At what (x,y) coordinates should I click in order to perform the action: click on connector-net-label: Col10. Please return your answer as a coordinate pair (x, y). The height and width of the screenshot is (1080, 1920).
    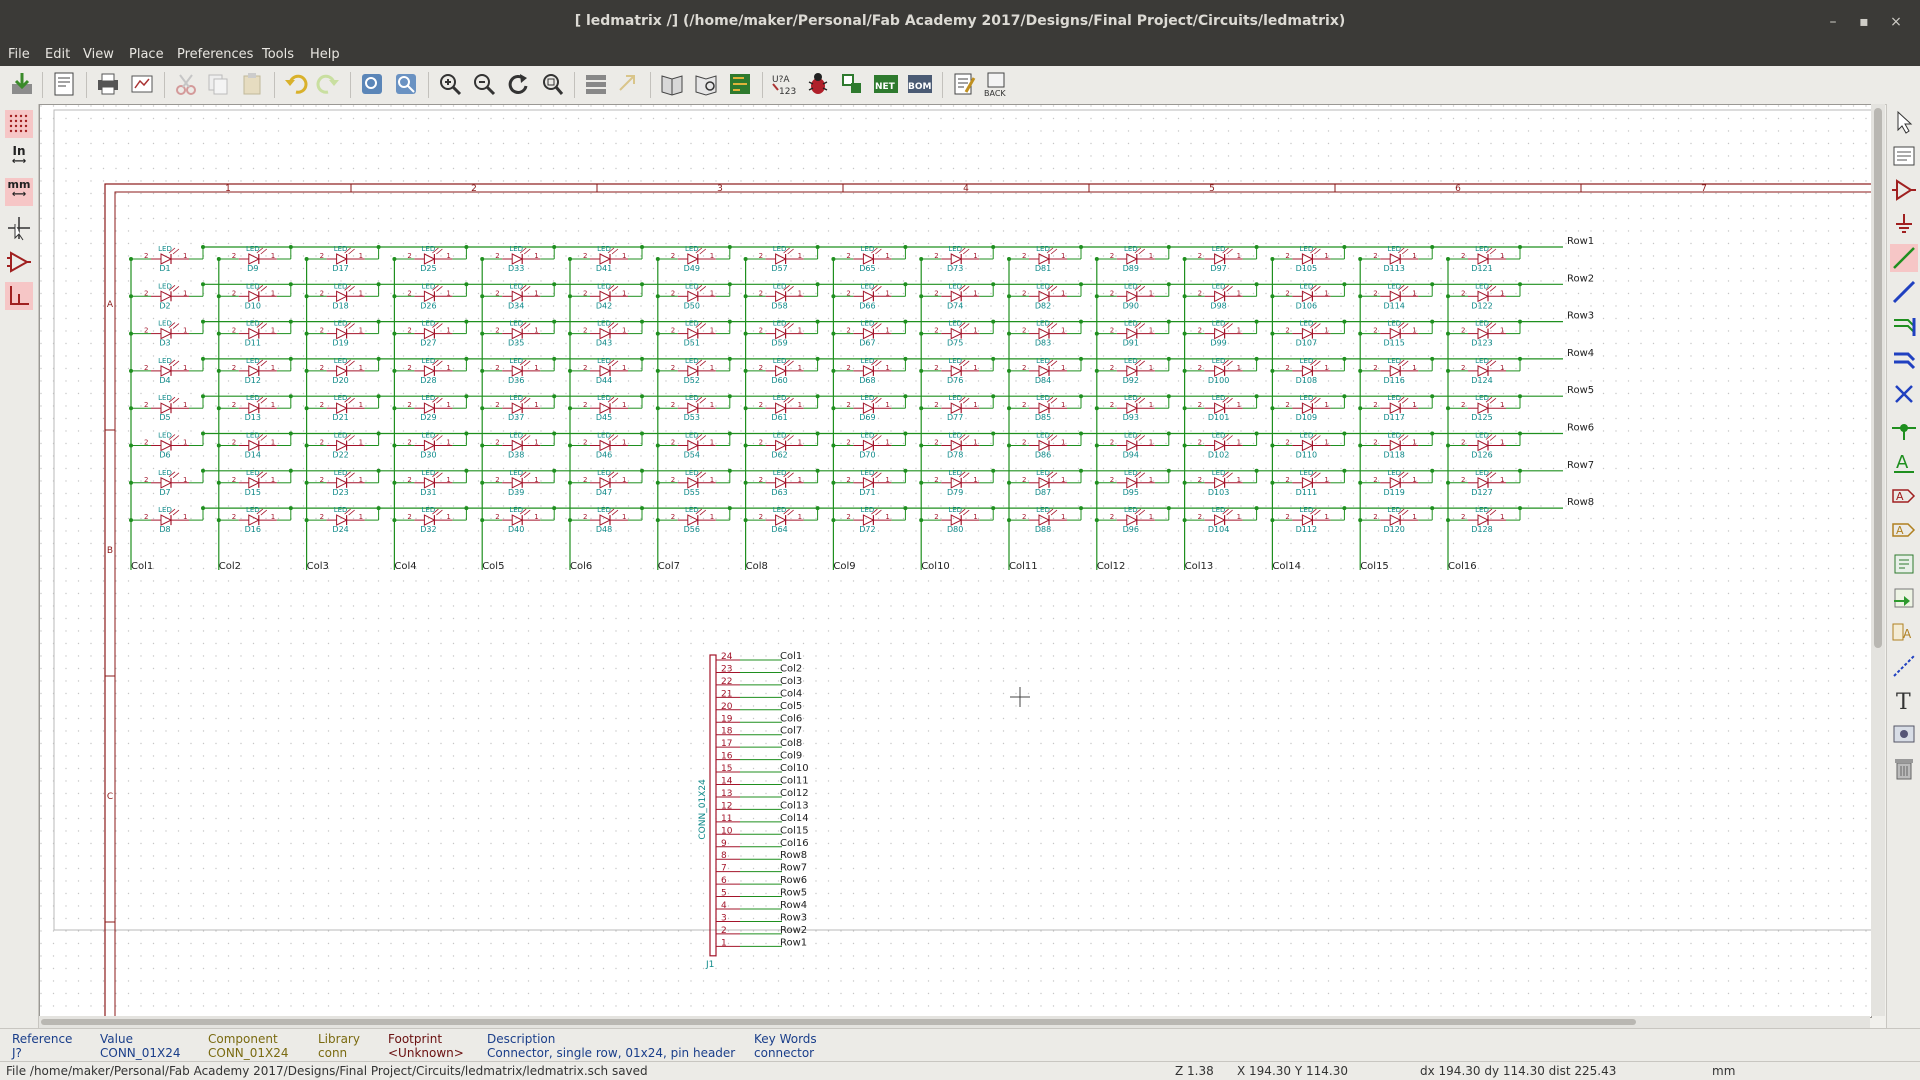
    Looking at the image, I should click on (794, 768).